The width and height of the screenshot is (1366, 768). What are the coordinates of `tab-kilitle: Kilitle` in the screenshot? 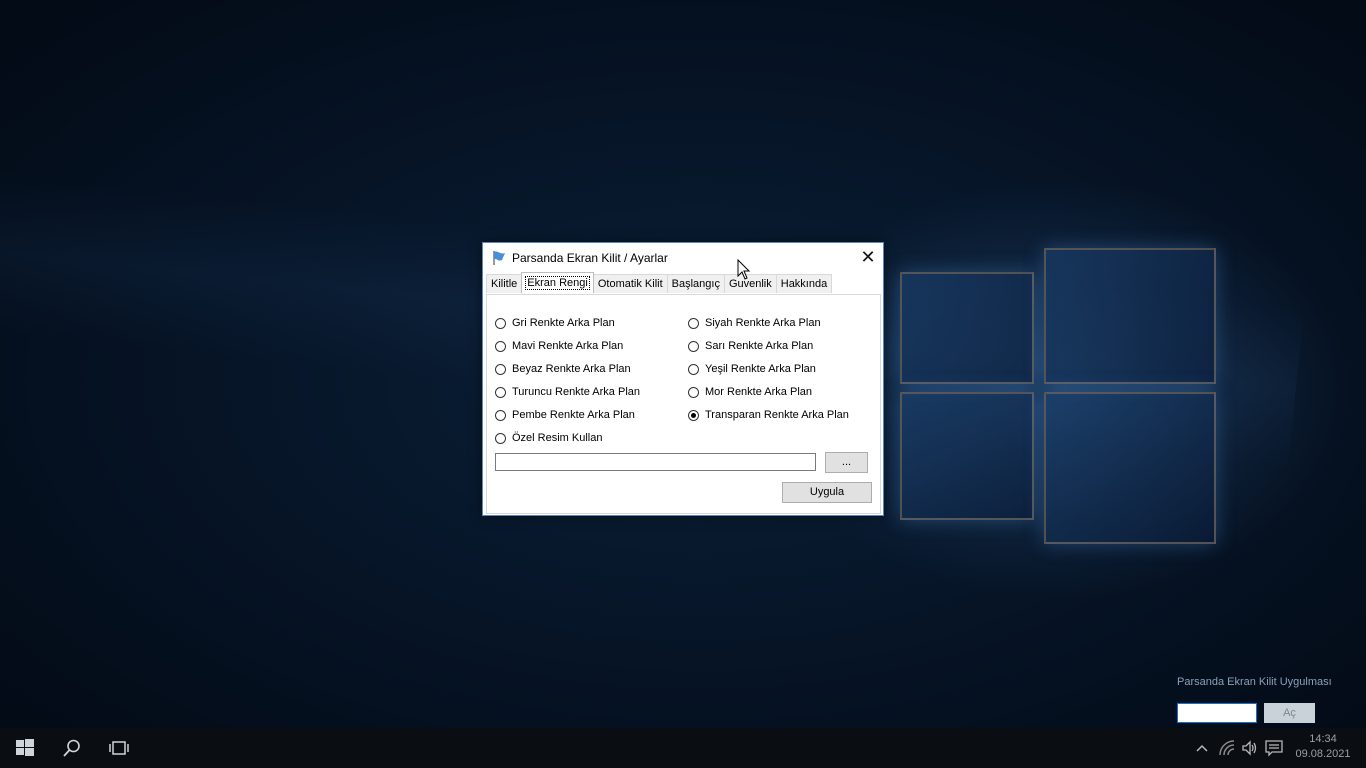 It's located at (504, 283).